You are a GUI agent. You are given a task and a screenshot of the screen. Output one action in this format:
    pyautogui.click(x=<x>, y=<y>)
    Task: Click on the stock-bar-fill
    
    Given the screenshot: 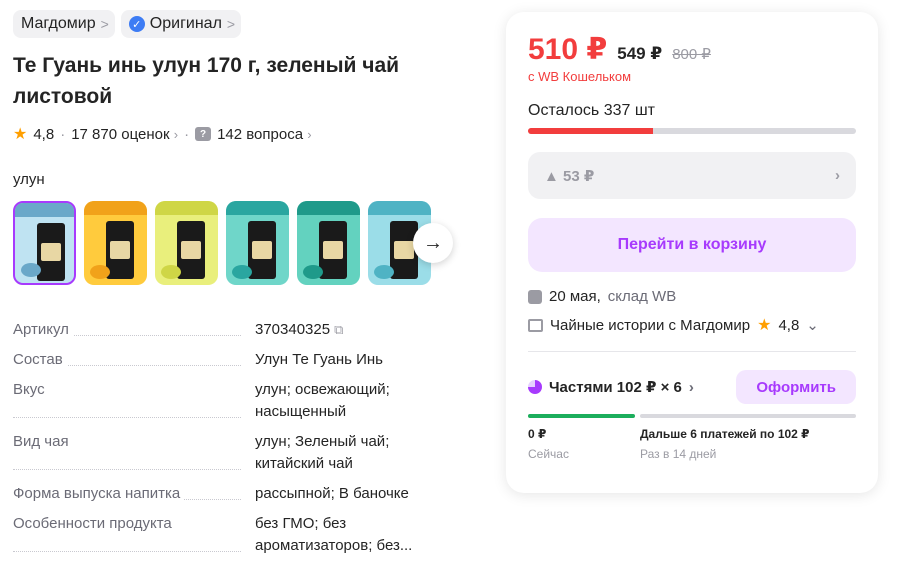 What is the action you would take?
    pyautogui.click(x=590, y=131)
    